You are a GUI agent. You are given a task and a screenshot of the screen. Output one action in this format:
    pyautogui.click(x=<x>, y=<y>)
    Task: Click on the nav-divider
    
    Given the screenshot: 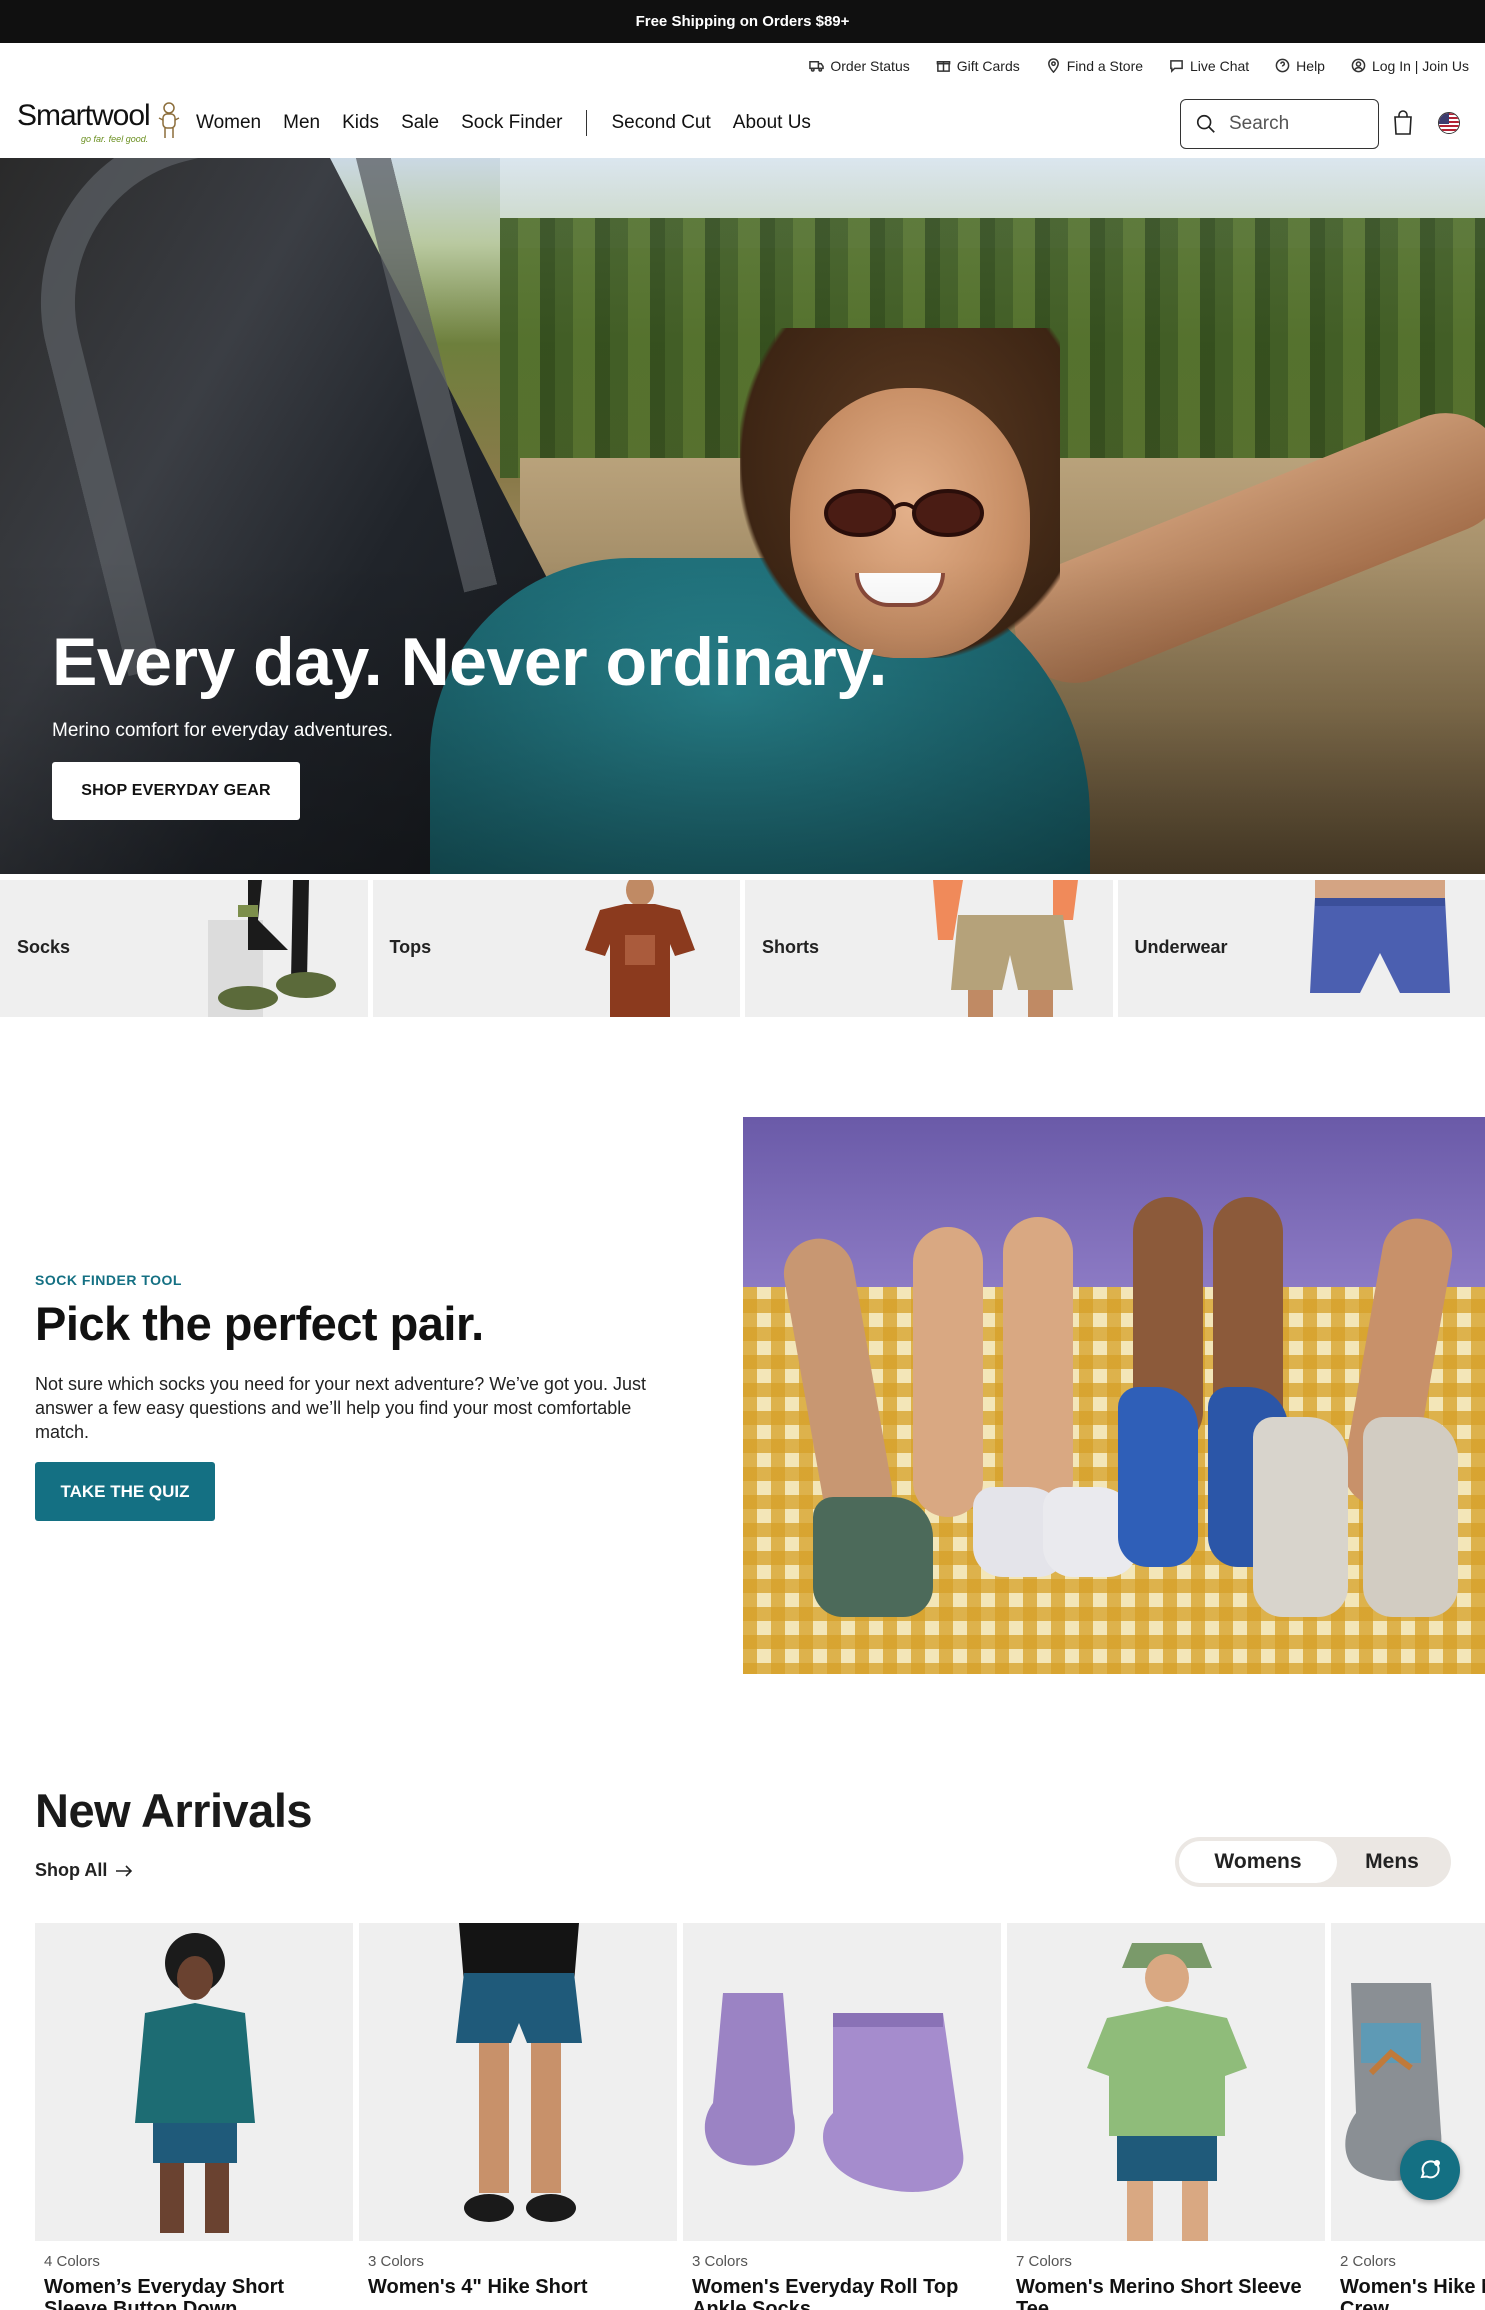 What is the action you would take?
    pyautogui.click(x=587, y=123)
    